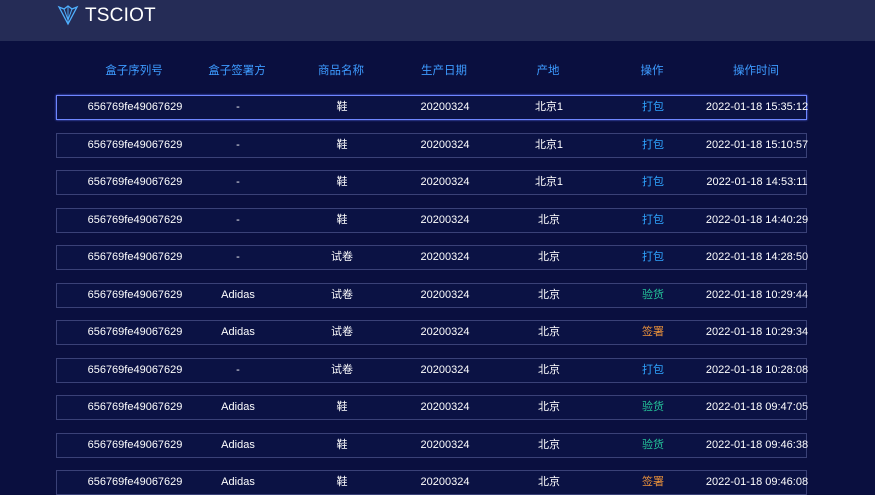  What do you see at coordinates (652, 71) in the screenshot?
I see `header-operation: 操作` at bounding box center [652, 71].